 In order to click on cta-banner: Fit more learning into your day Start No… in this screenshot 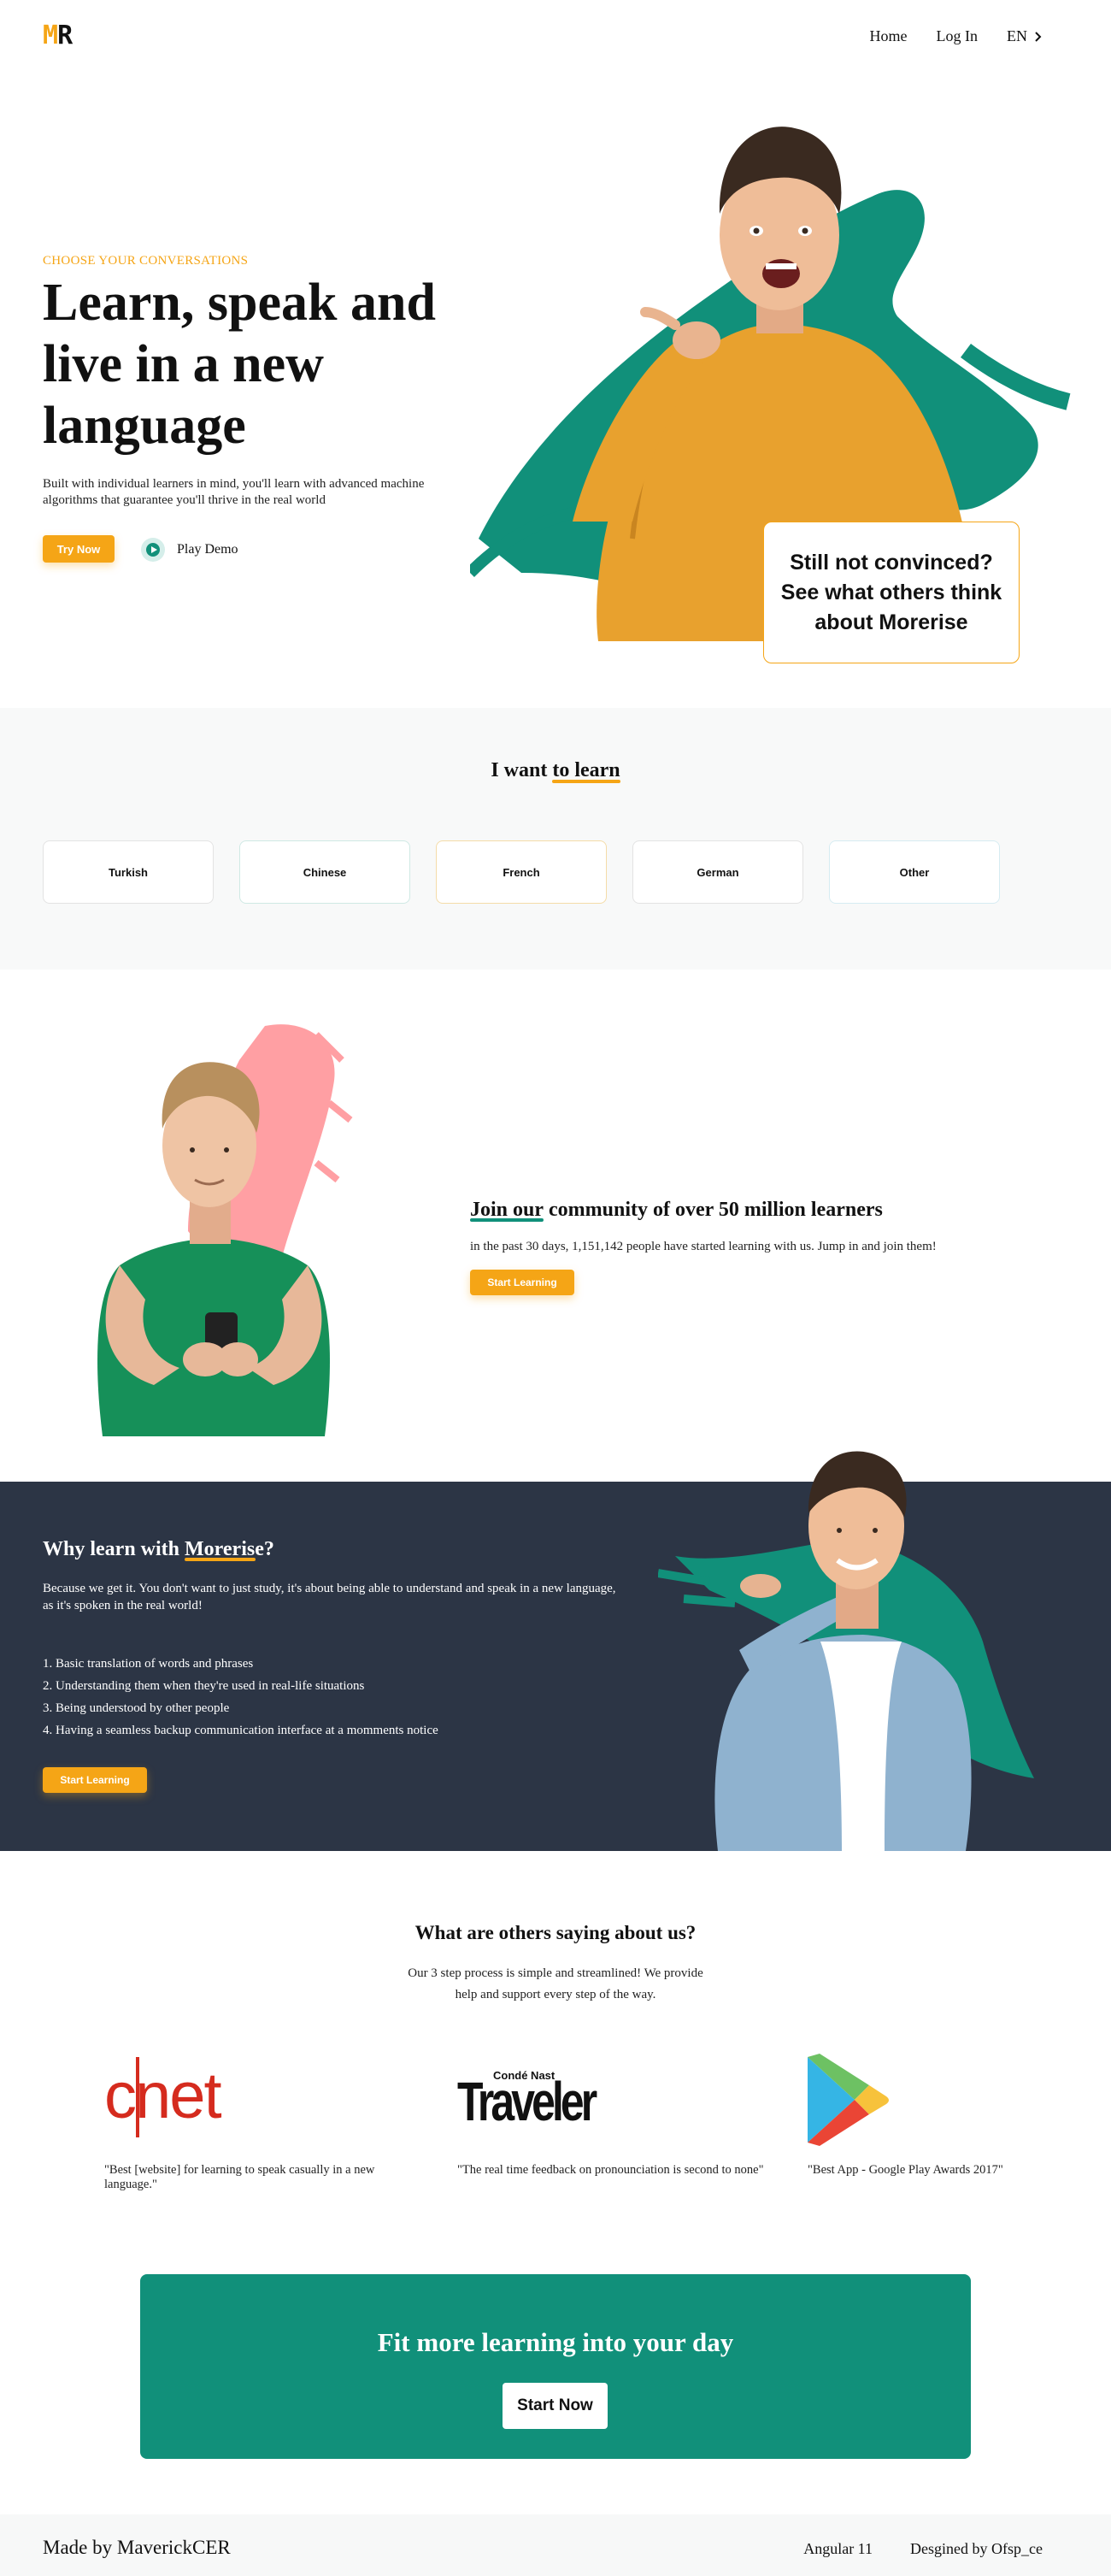, I will do `click(555, 2366)`.